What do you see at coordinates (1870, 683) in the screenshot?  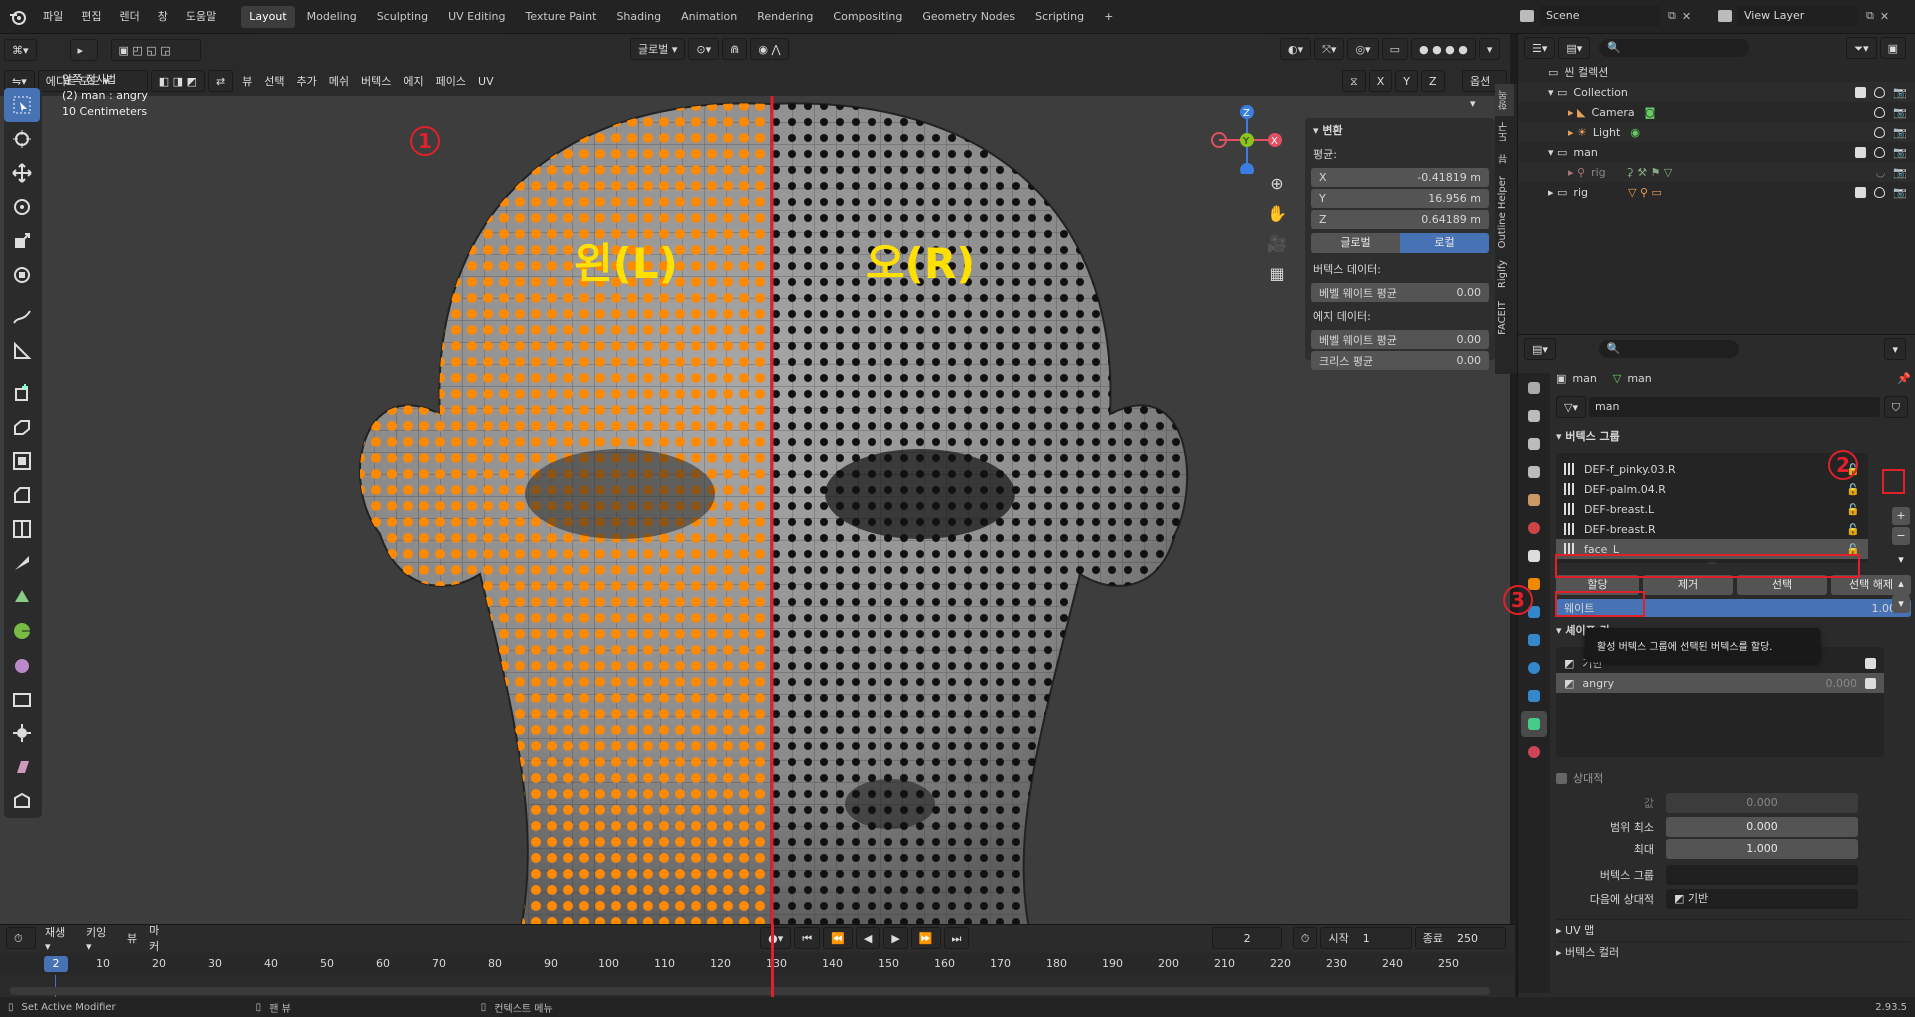 I see `shape-key-mute-checkbox` at bounding box center [1870, 683].